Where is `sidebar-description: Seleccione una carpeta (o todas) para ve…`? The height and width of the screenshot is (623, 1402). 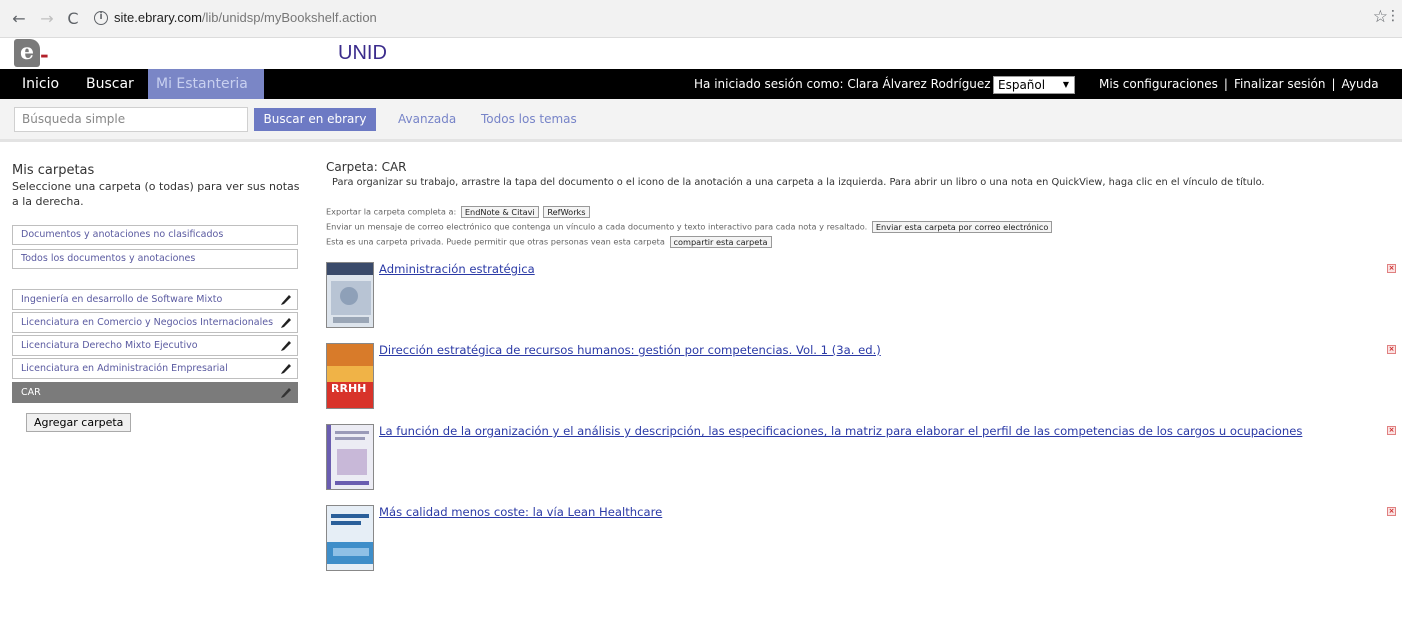 sidebar-description: Seleccione una carpeta (o todas) para ve… is located at coordinates (156, 194).